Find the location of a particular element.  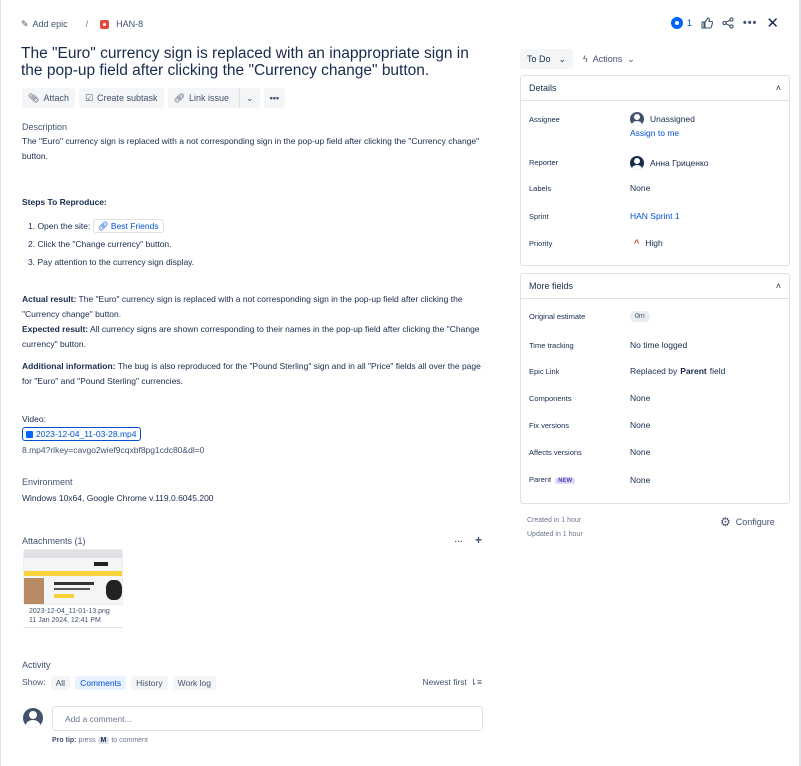

sort-button: Newest first ⇂≡ is located at coordinates (453, 682).